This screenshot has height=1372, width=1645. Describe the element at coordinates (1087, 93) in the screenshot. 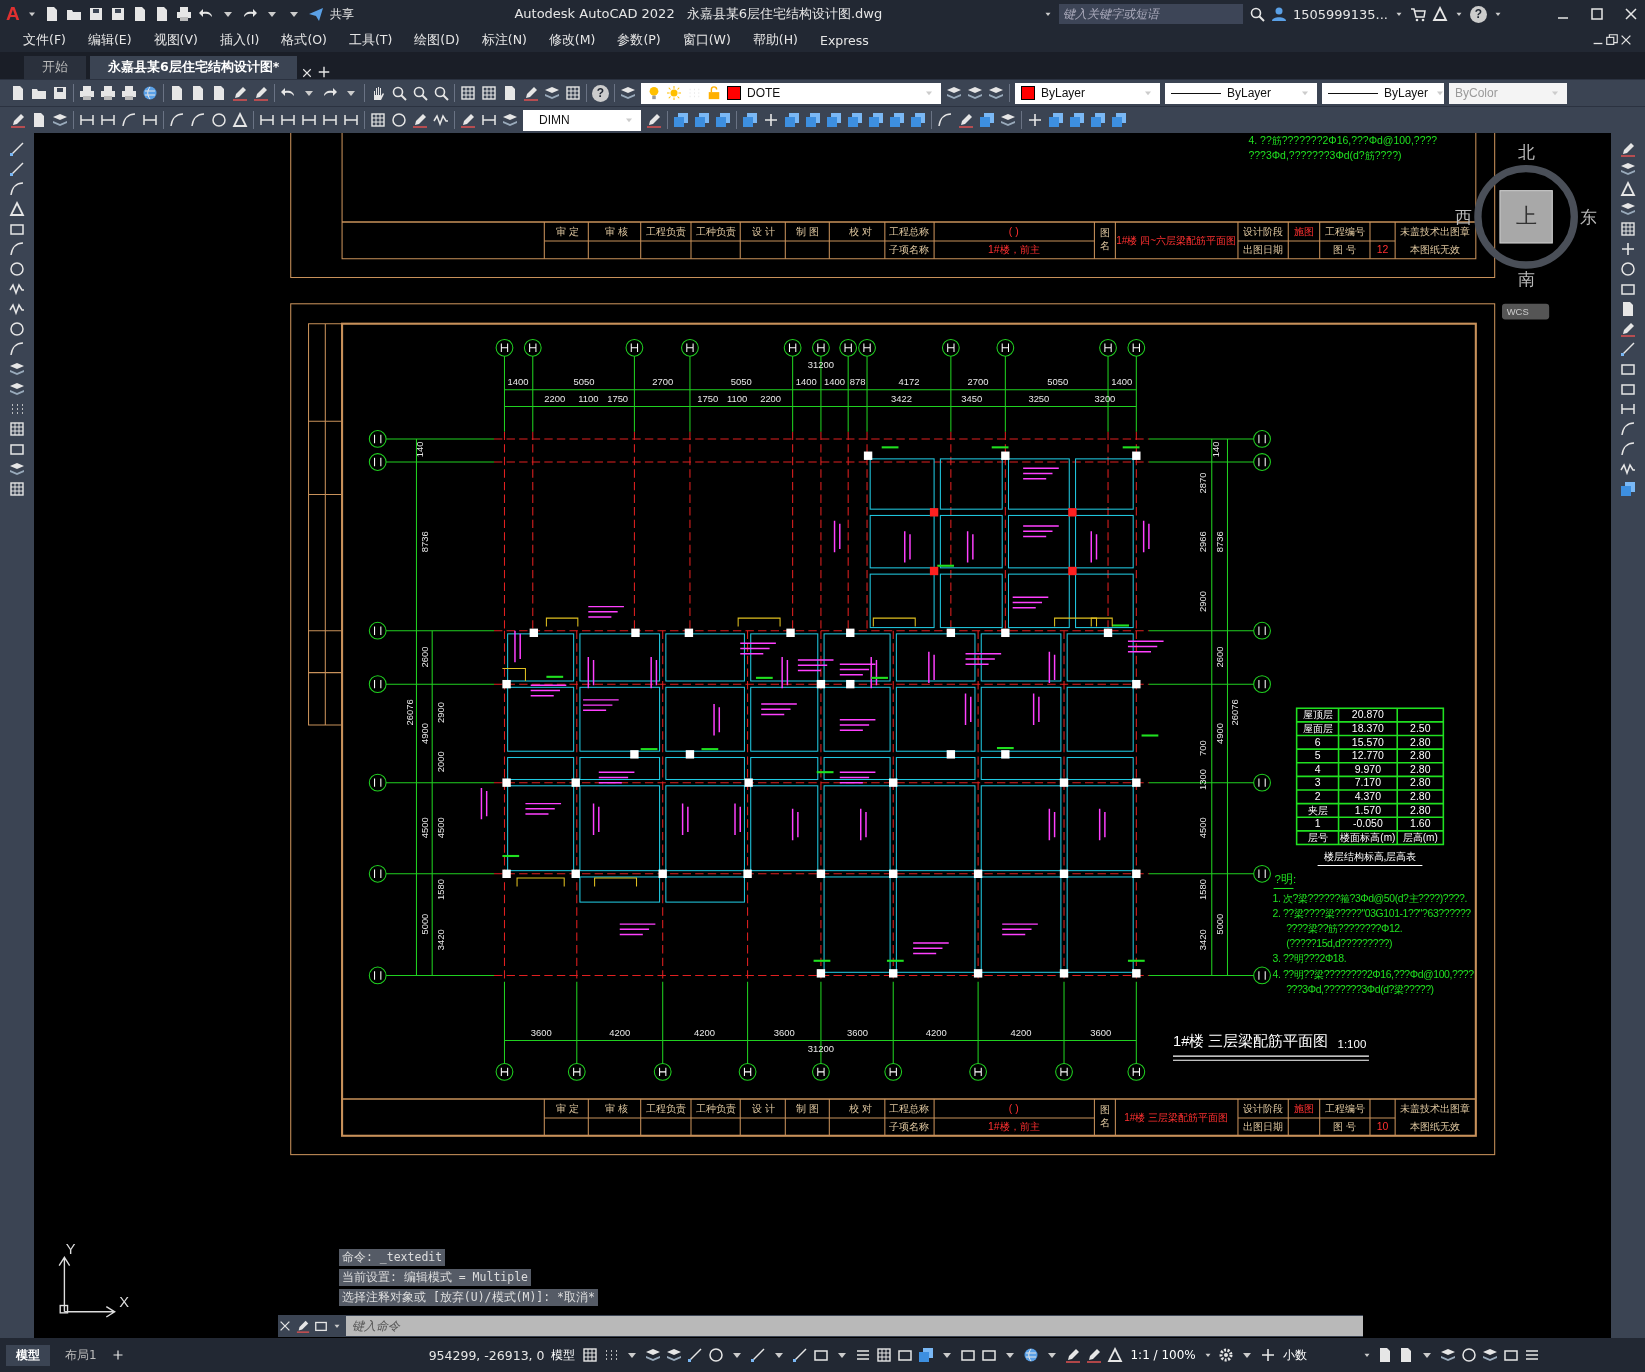

I see `color-dropdown: ByLayer` at that location.